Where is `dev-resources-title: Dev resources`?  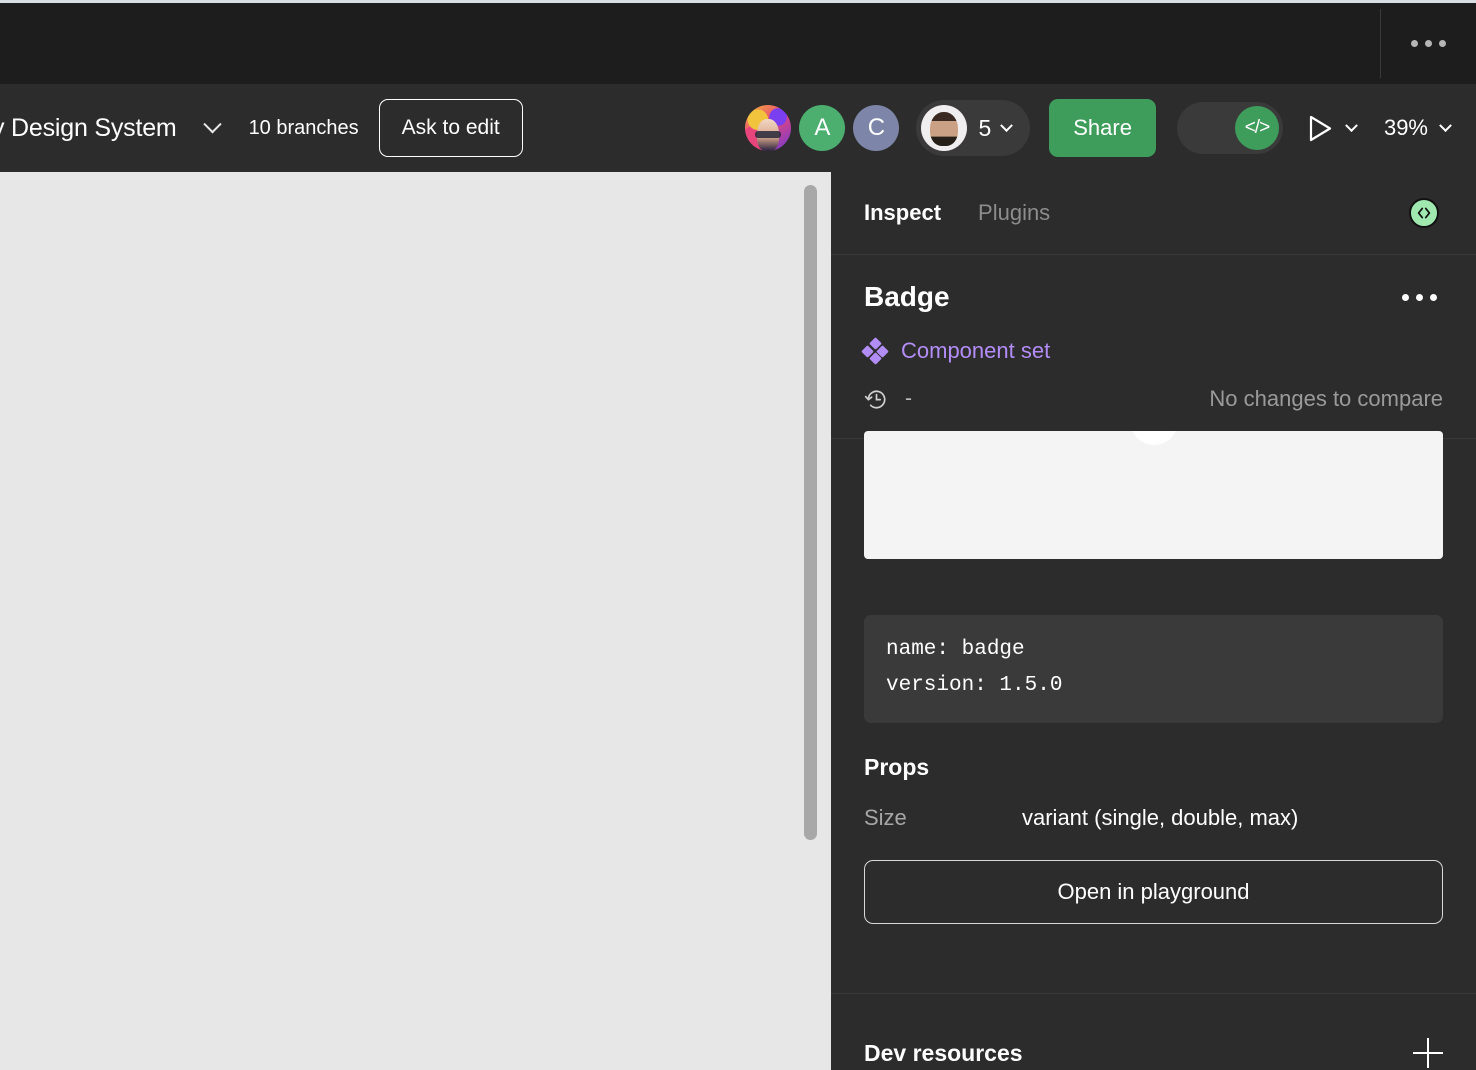
dev-resources-title: Dev resources is located at coordinates (943, 1052).